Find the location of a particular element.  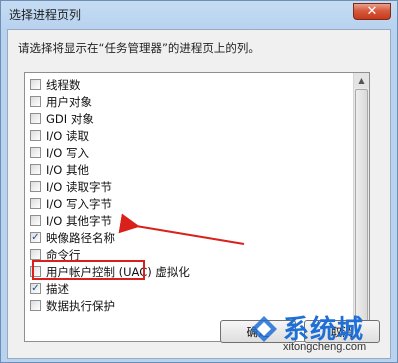

close-button: ✕ is located at coordinates (372, 11).